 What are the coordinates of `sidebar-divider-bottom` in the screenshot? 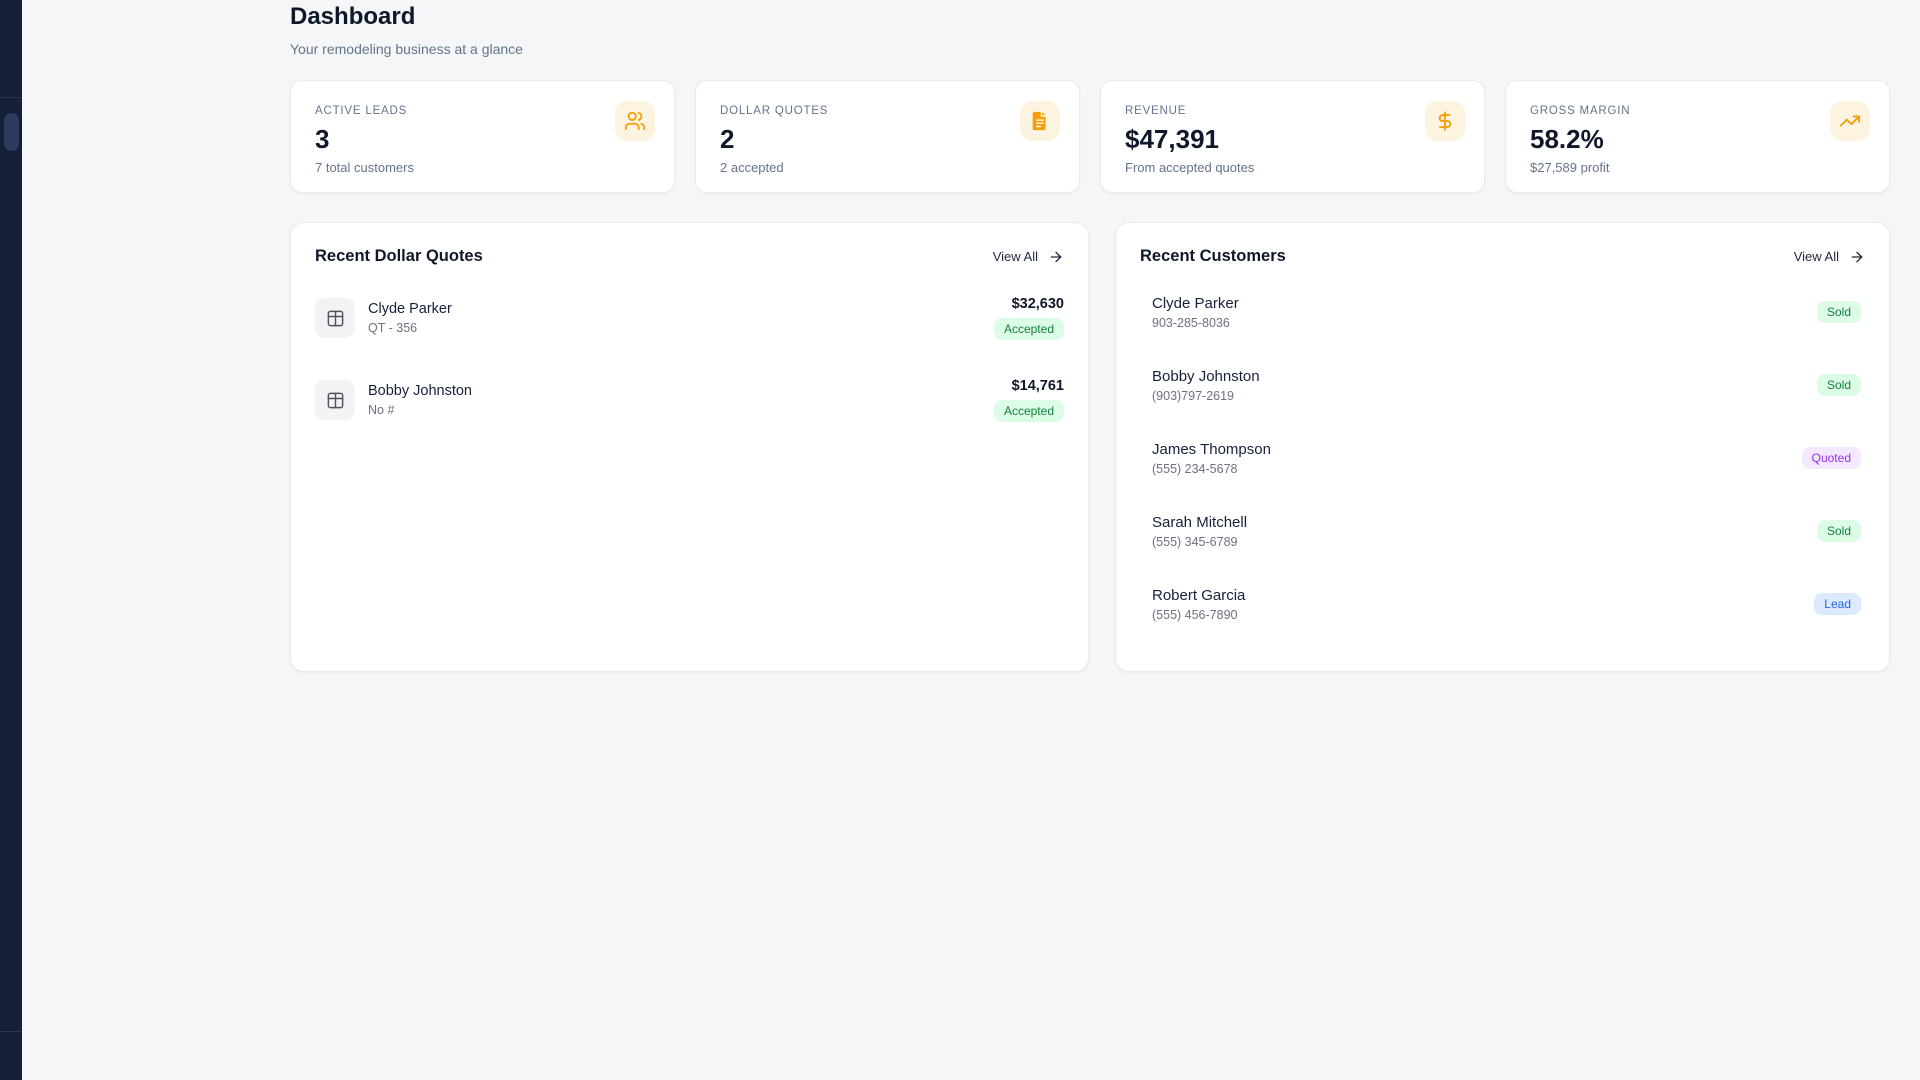 It's located at (11, 1031).